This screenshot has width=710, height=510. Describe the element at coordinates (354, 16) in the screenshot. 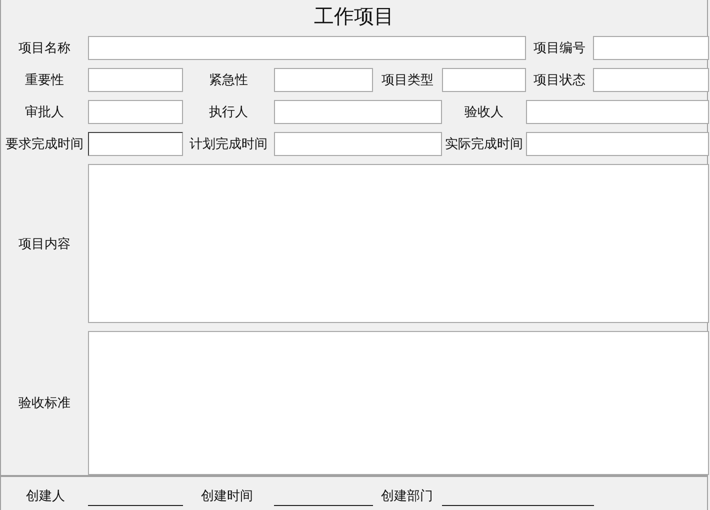

I see `form-title: 工作项目` at that location.